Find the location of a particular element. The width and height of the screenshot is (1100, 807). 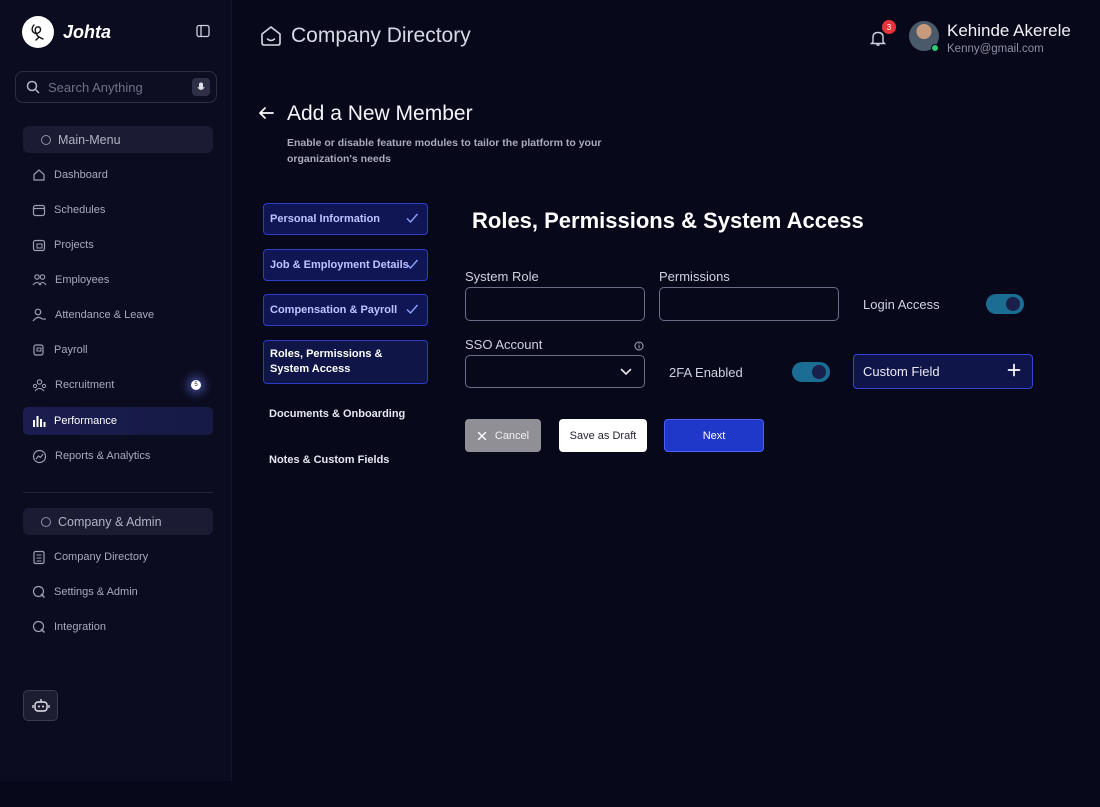

notification-count-badge: 3 is located at coordinates (889, 27).